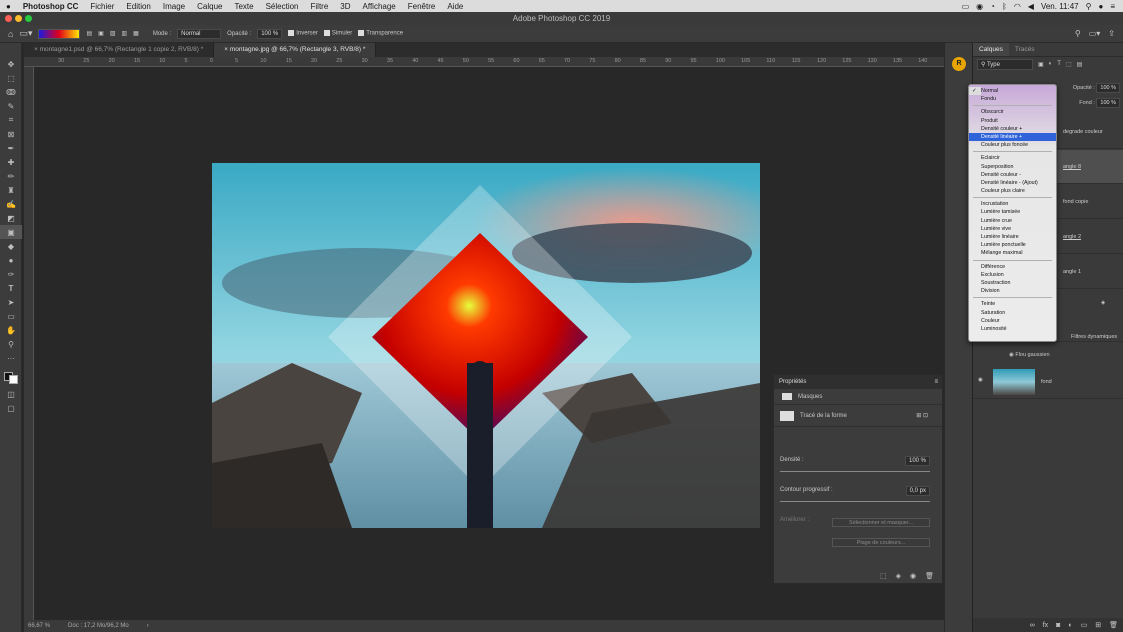 Image resolution: width=1123 pixels, height=632 pixels. Describe the element at coordinates (270, 33) in the screenshot. I see `opacity-input: 100 %` at that location.